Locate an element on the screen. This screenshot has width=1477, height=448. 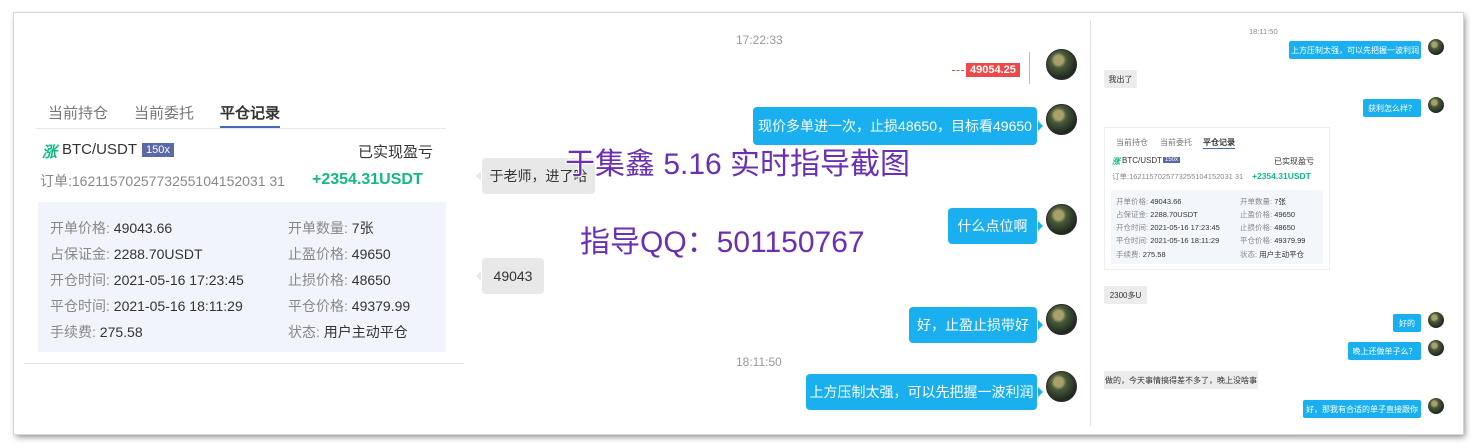
fee-row: 手续费: 275.58 is located at coordinates (96, 332).